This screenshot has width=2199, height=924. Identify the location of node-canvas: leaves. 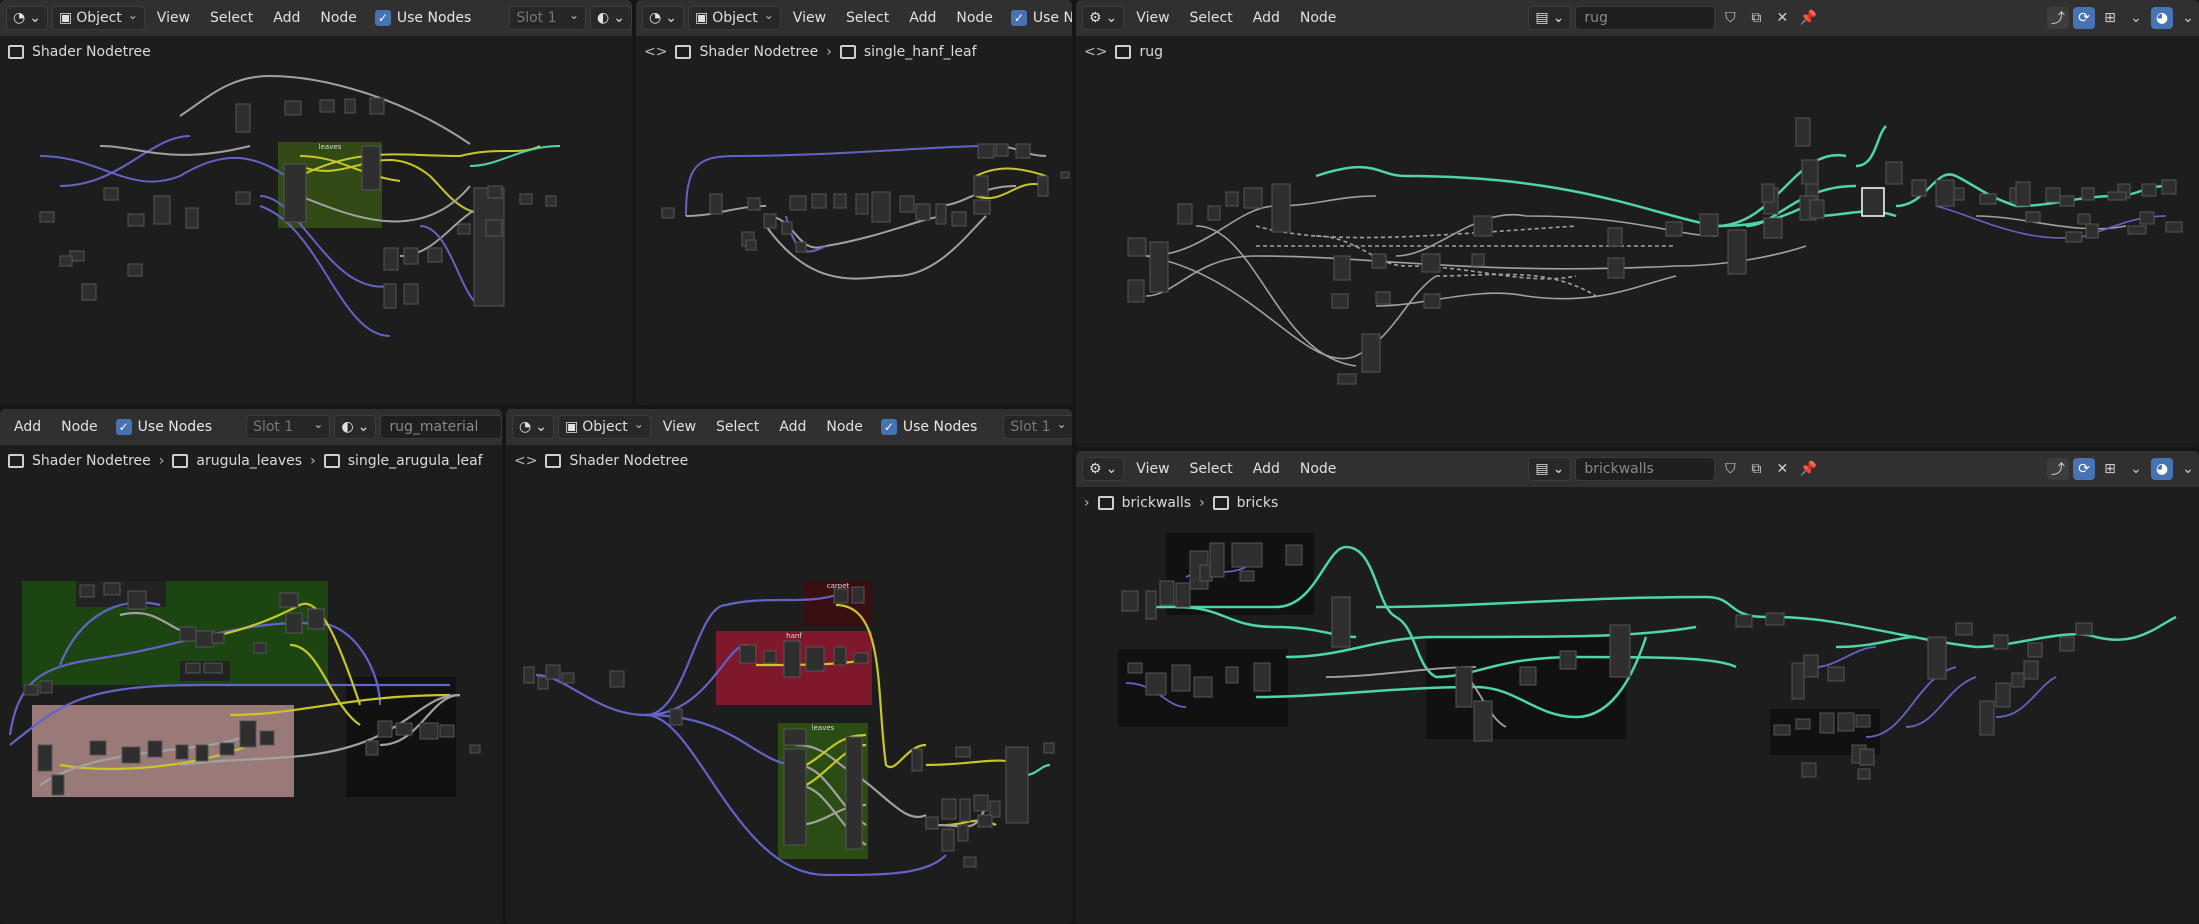
(316, 220).